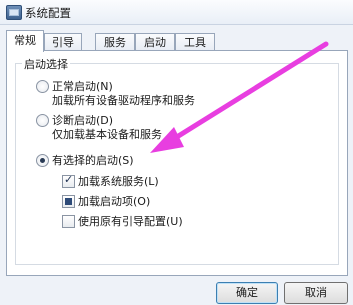  Describe the element at coordinates (63, 42) in the screenshot. I see `tab-boot: 引导` at that location.